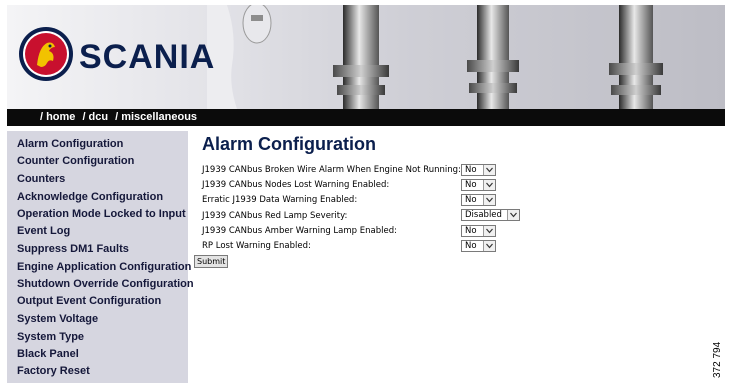 The height and width of the screenshot is (383, 731). Describe the element at coordinates (478, 231) in the screenshot. I see `amber-warning-lamp-select: No` at that location.